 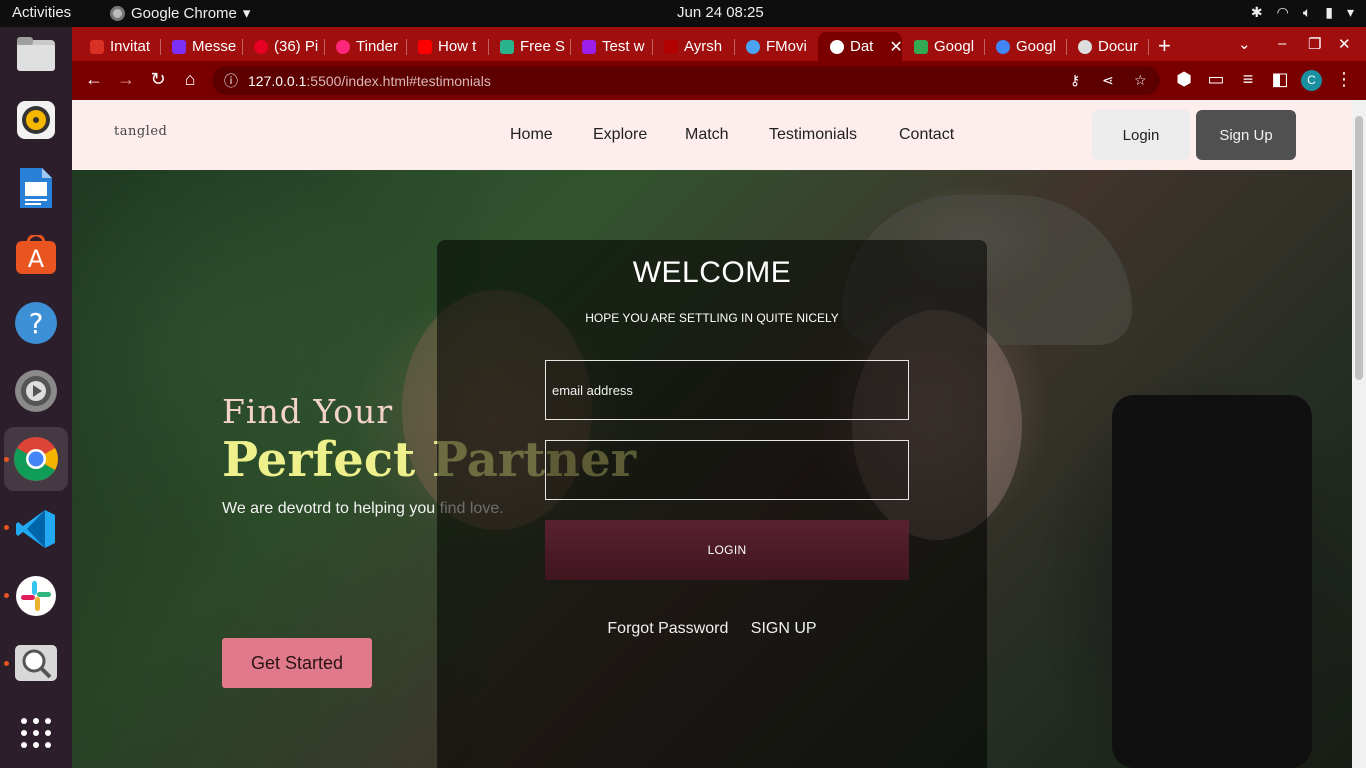 What do you see at coordinates (1314, 44) in the screenshot?
I see `maximize-icon: ❐` at bounding box center [1314, 44].